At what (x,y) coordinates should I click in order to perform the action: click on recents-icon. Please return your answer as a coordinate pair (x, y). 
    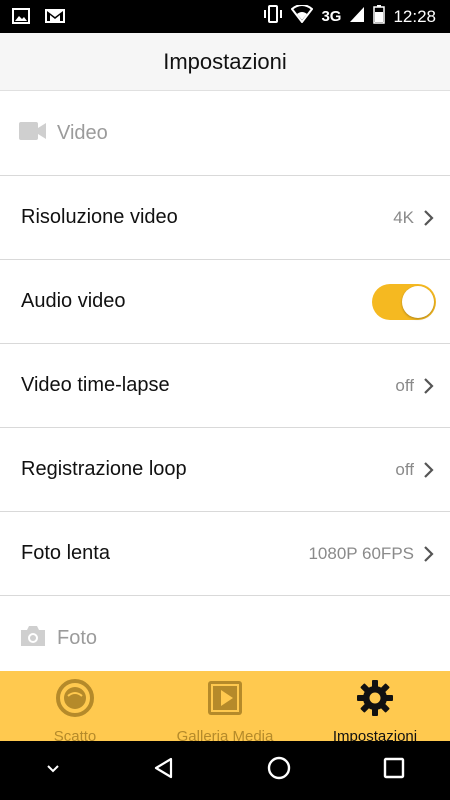
    Looking at the image, I should click on (394, 770).